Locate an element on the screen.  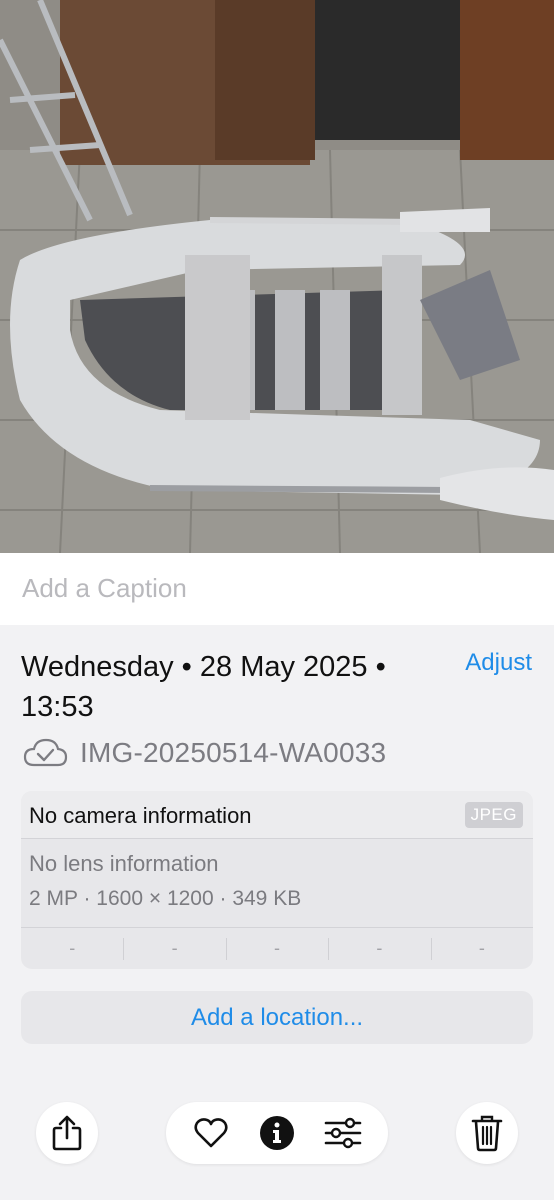
exif-iso: - is located at coordinates (72, 948).